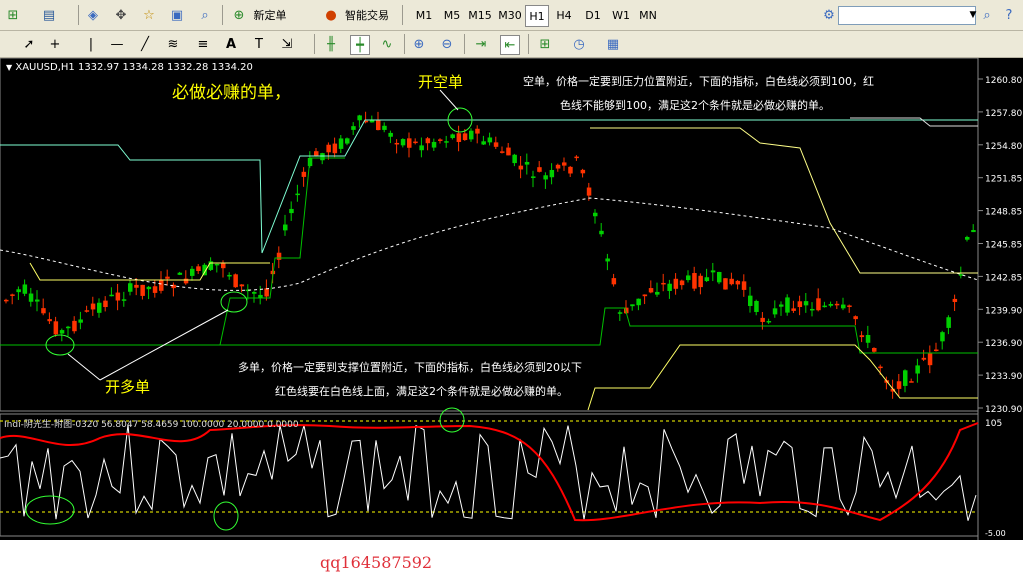 This screenshot has height=585, width=1023. What do you see at coordinates (117, 44) in the screenshot?
I see `horizontal-line-icon: —` at bounding box center [117, 44].